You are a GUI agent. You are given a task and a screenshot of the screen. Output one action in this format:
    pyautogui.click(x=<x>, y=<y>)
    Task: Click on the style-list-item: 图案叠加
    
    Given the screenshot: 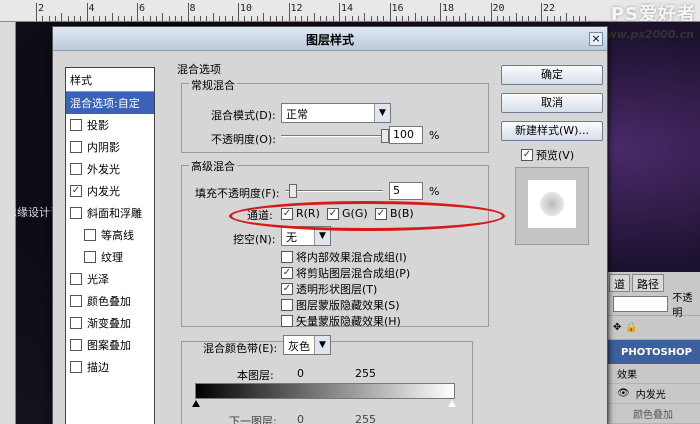 What is the action you would take?
    pyautogui.click(x=110, y=345)
    